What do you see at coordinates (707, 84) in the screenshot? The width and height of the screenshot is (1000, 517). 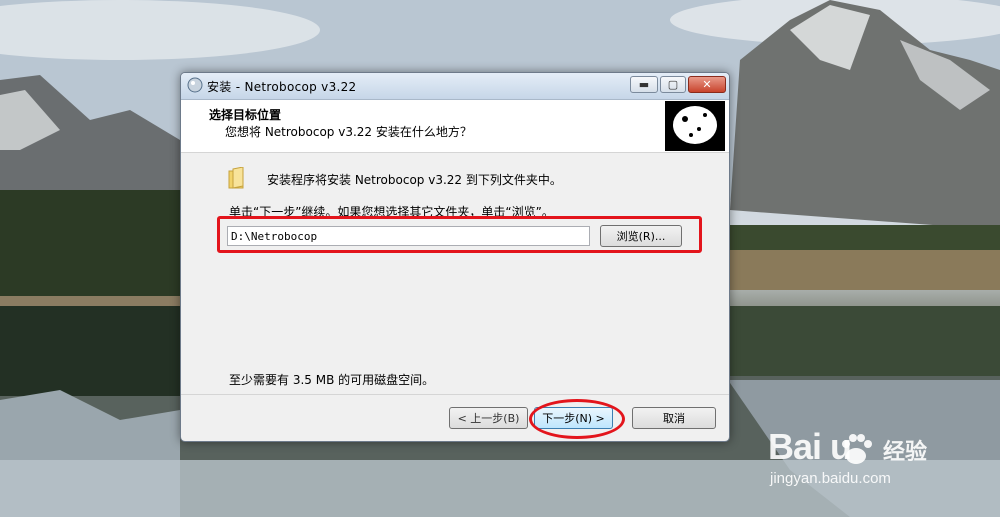 I see `close-button: ✕` at bounding box center [707, 84].